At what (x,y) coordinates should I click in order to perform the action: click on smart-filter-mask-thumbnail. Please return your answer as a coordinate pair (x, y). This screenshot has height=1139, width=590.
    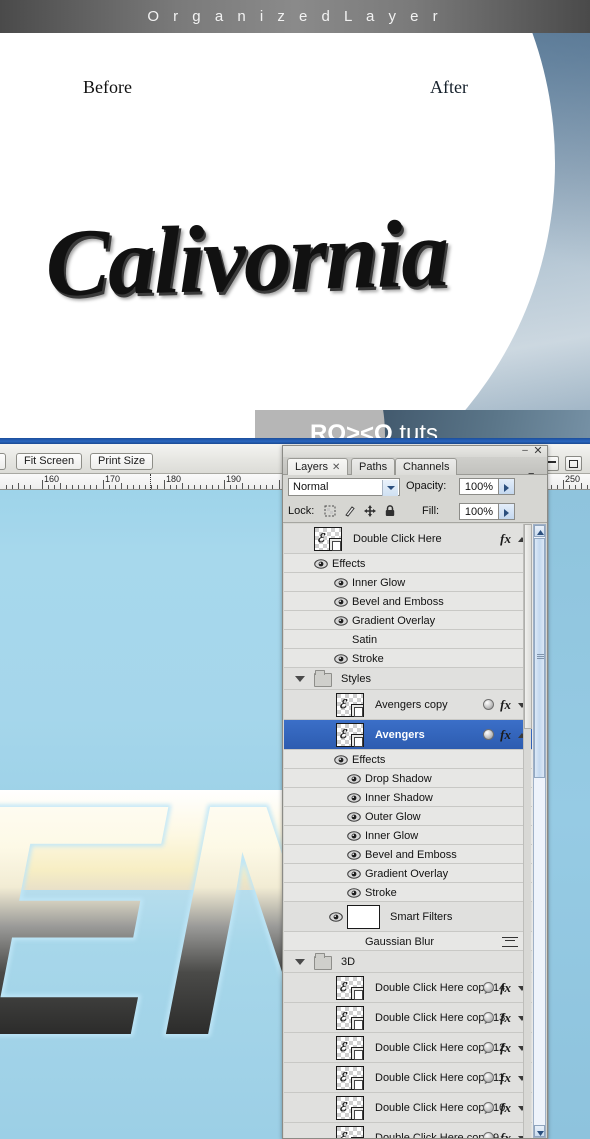
    Looking at the image, I should click on (363, 917).